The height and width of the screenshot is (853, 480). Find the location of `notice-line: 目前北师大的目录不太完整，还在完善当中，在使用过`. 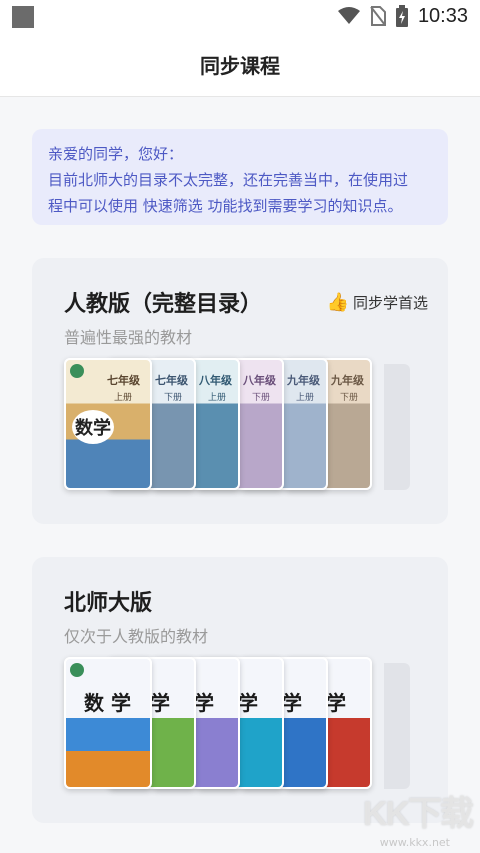

notice-line: 目前北师大的目录不太完整，还在完善当中，在使用过 is located at coordinates (228, 180).